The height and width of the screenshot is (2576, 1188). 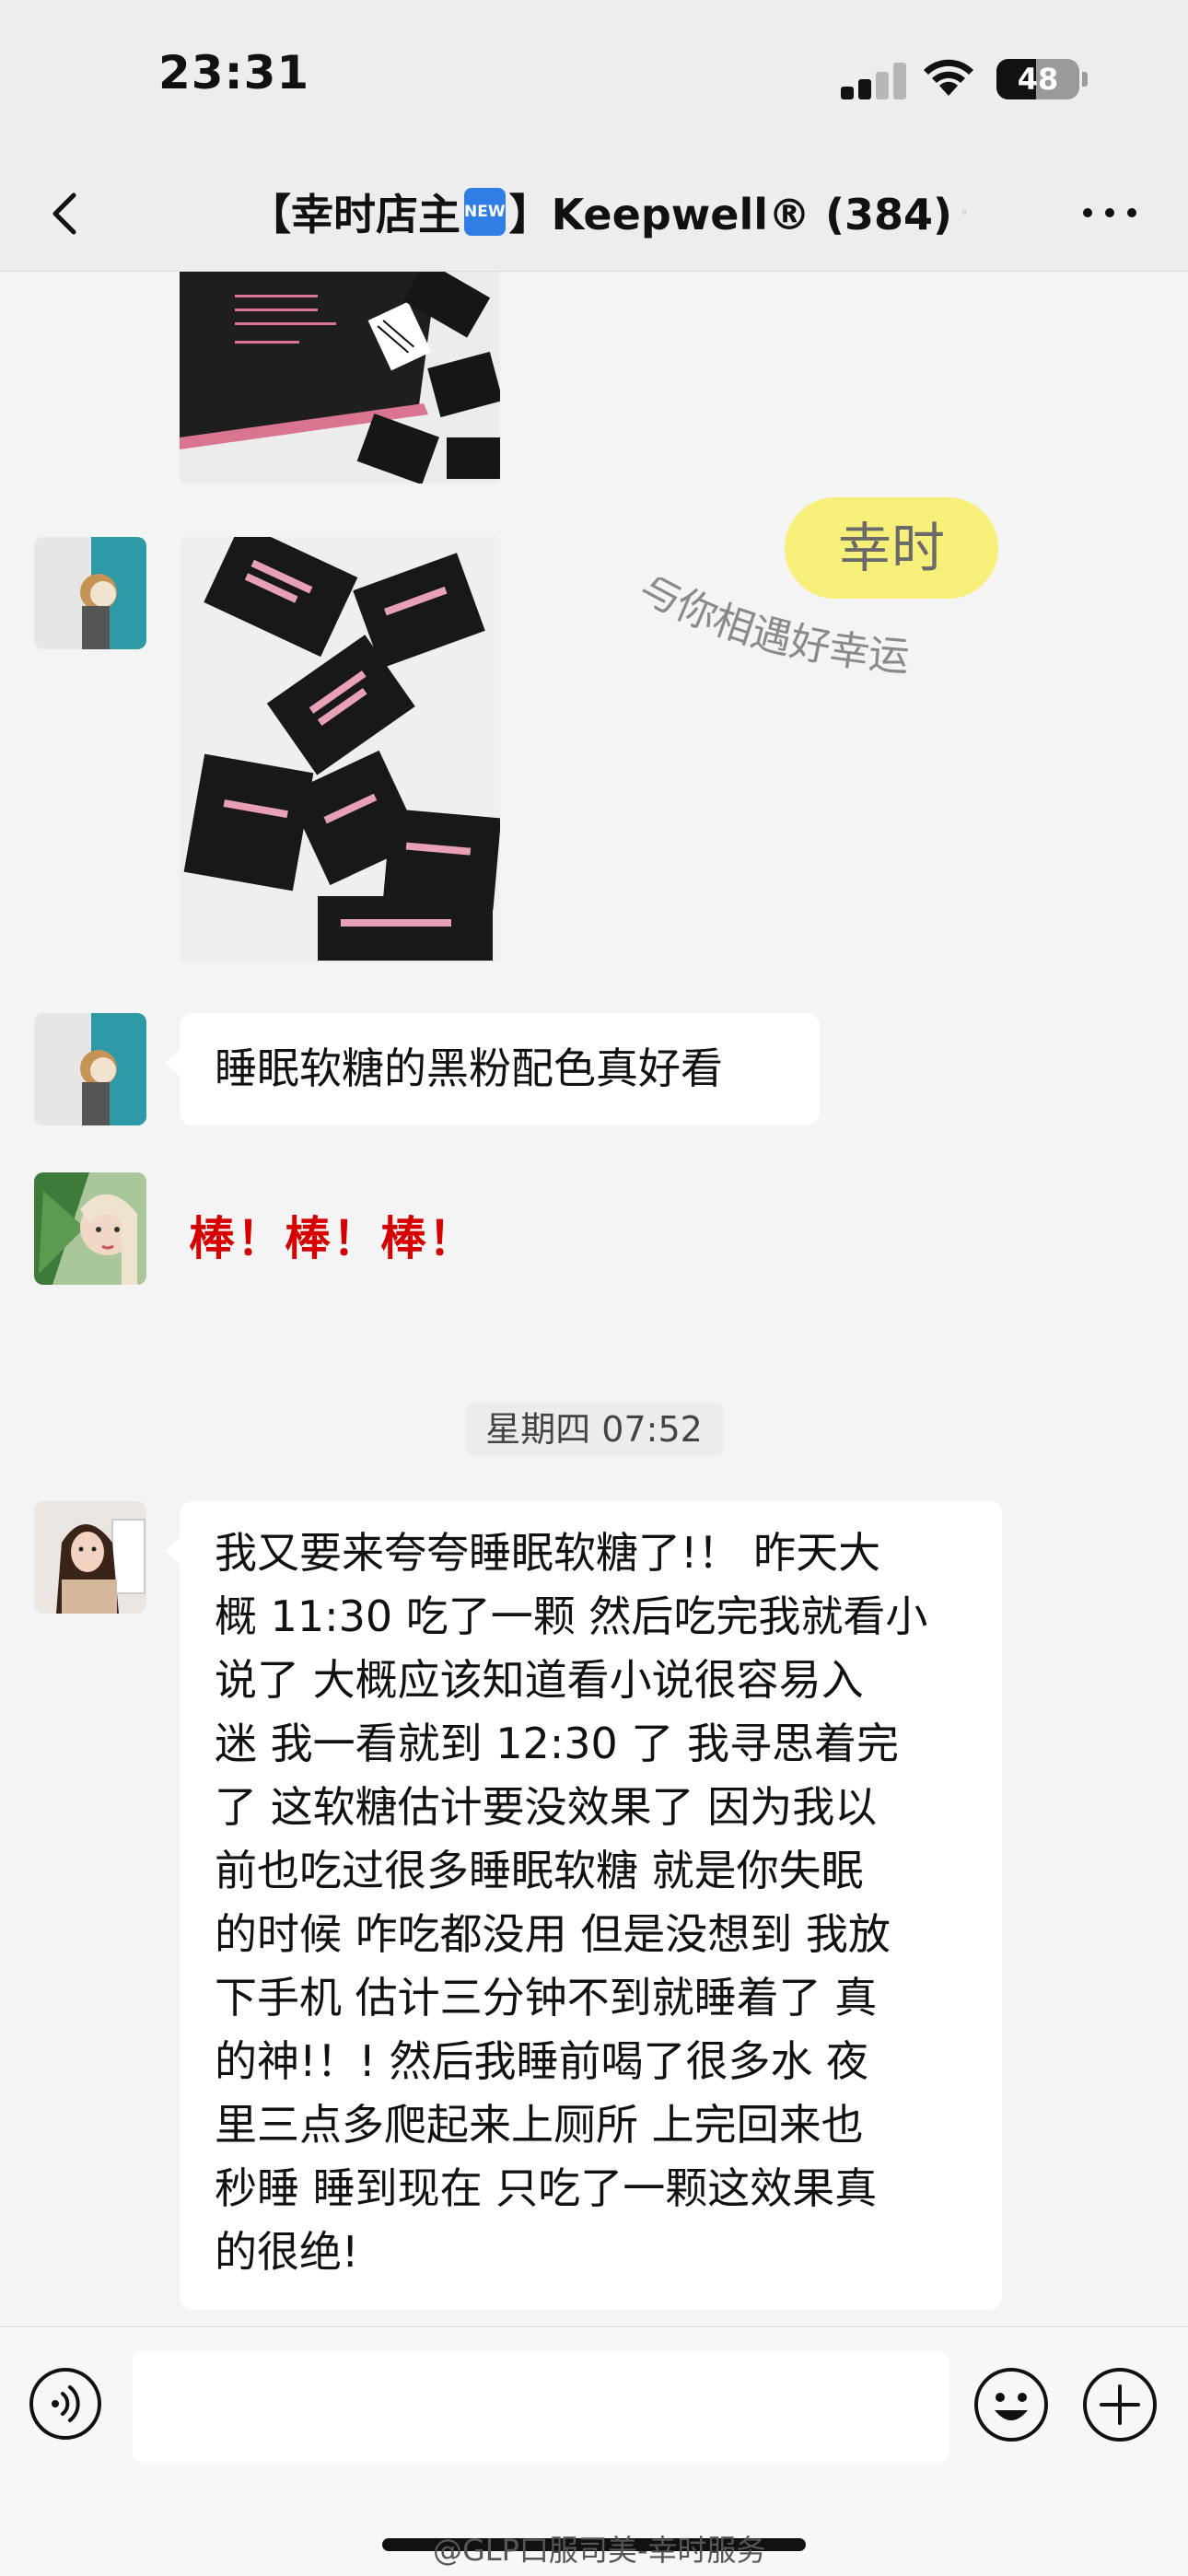 I want to click on more-dots-icon, so click(x=1109, y=212).